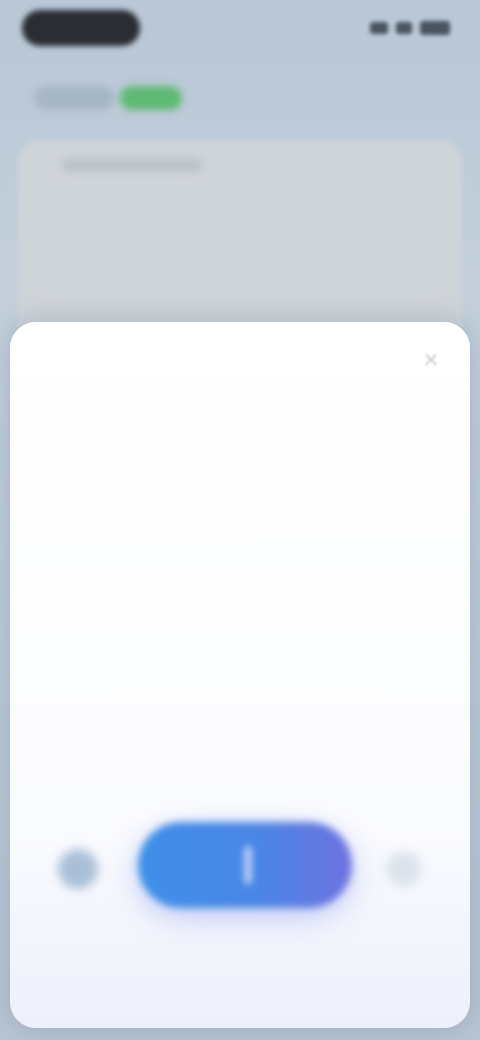 This screenshot has width=480, height=1040. I want to click on action-icon, so click(248, 865).